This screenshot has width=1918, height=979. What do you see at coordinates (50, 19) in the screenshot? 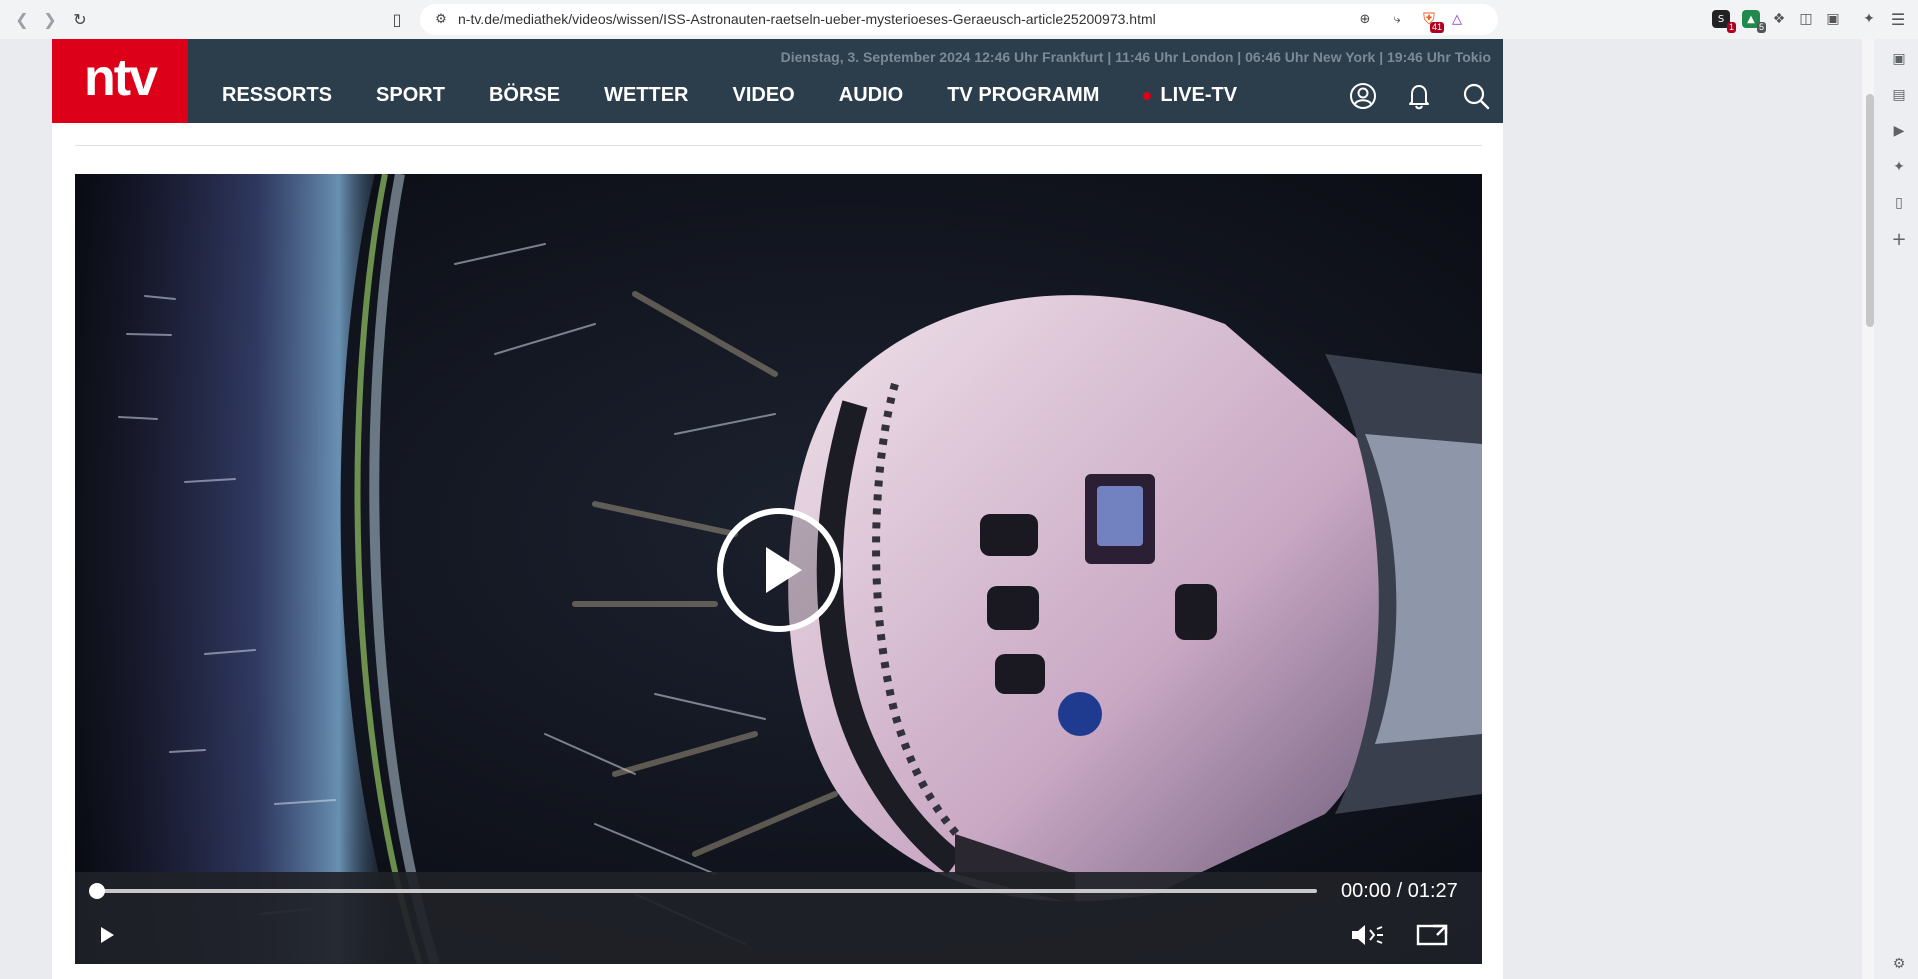
I see `forward-icon: ❯` at bounding box center [50, 19].